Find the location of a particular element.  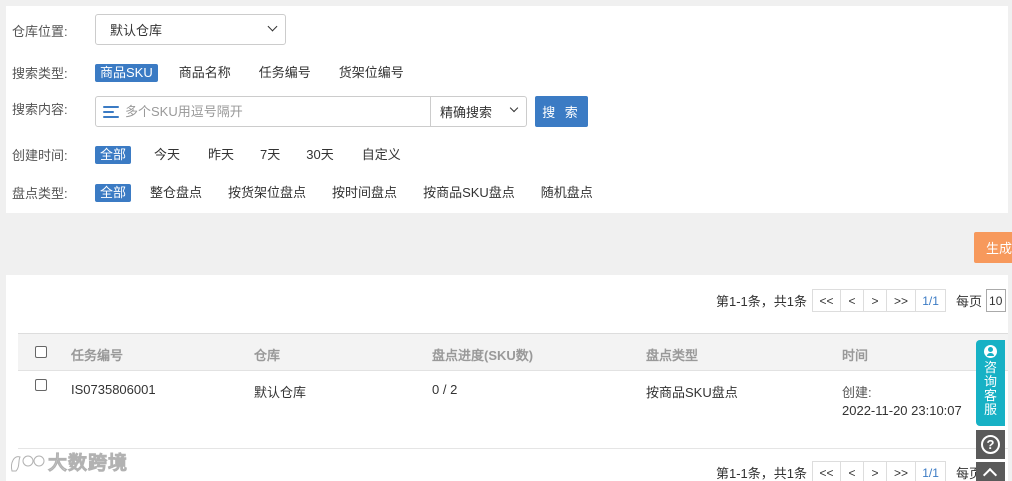

pagination-bottom: 第1-1条，共1条 << < > >> 1/1 每页 is located at coordinates (849, 471).